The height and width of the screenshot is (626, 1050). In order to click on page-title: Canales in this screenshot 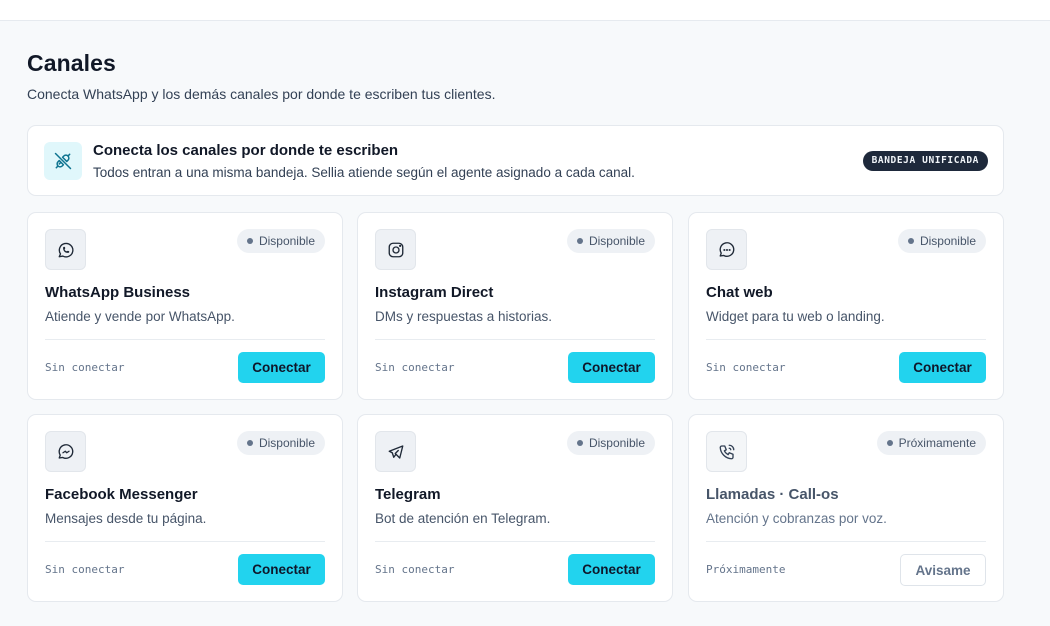, I will do `click(71, 63)`.